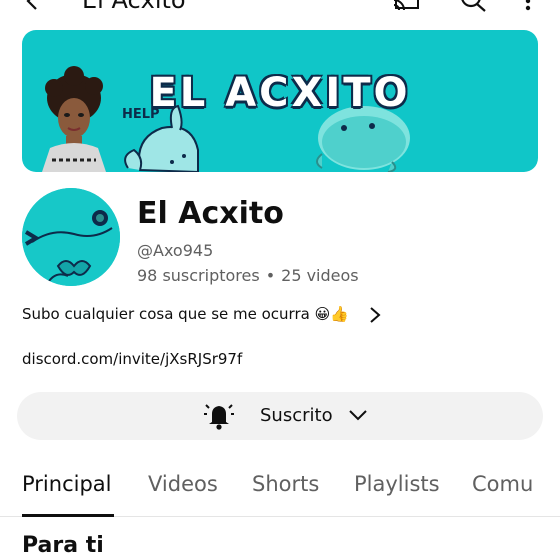  I want to click on video-count: 25 videos, so click(320, 275).